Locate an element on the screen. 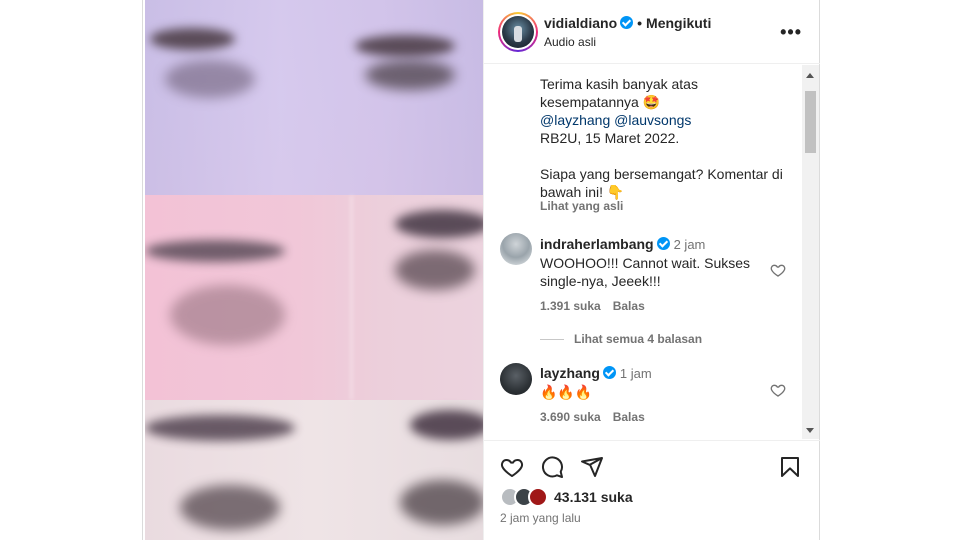 The width and height of the screenshot is (962, 540). mention-link: @layzhang is located at coordinates (575, 120).